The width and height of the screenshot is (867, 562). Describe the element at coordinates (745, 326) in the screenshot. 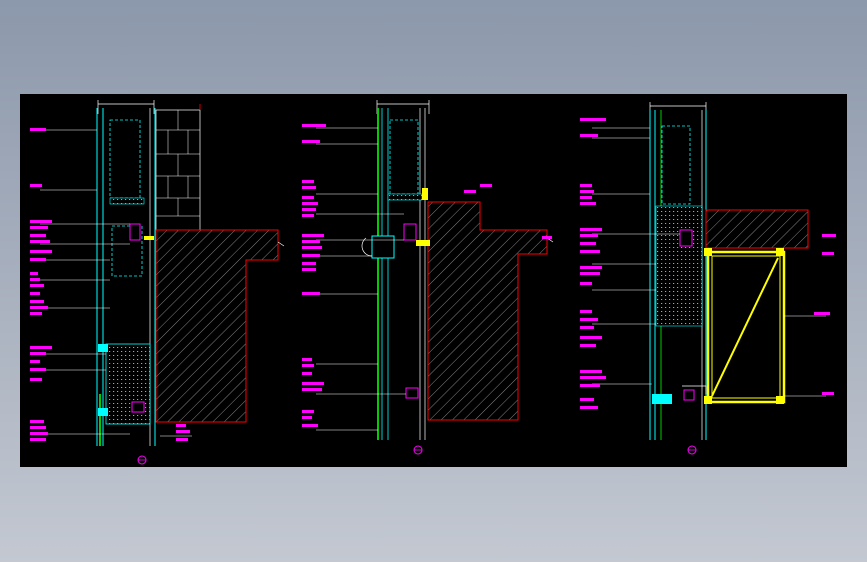

I see `steel-frame` at that location.